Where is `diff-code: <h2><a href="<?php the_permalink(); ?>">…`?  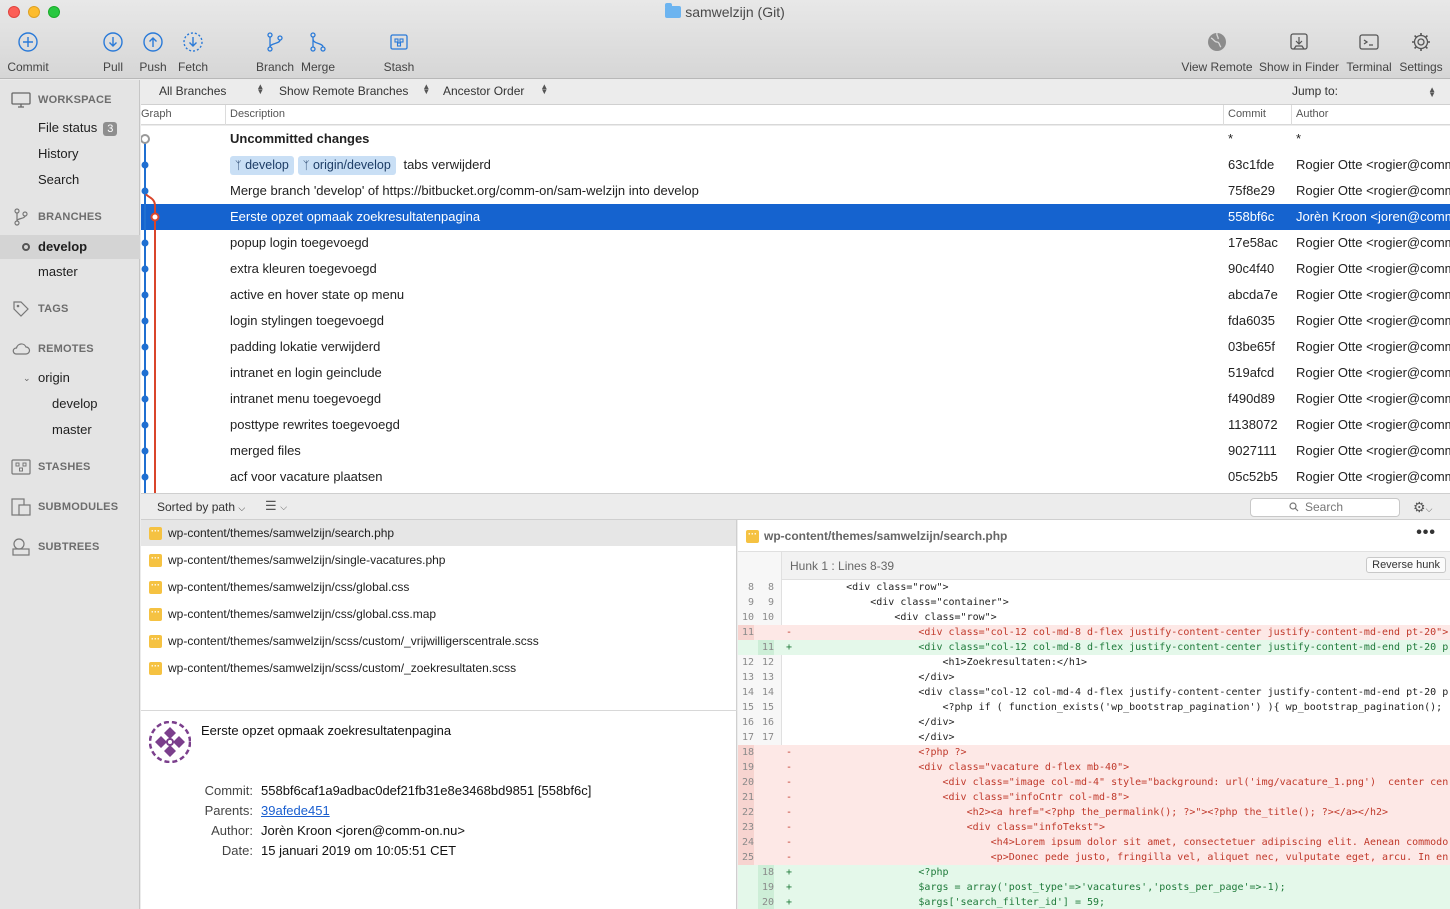 diff-code: <h2><a href="<?php the_permalink(); ?>">… is located at coordinates (1093, 812).